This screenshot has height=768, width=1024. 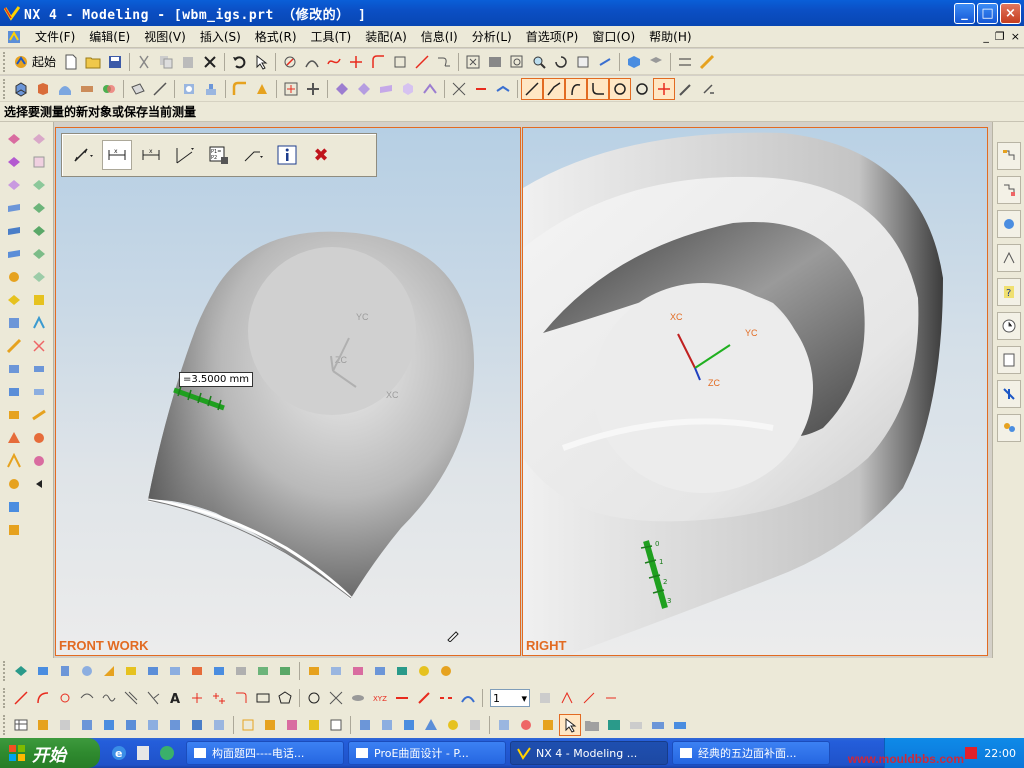 What do you see at coordinates (1000, 753) in the screenshot?
I see `clock: 22:00` at bounding box center [1000, 753].